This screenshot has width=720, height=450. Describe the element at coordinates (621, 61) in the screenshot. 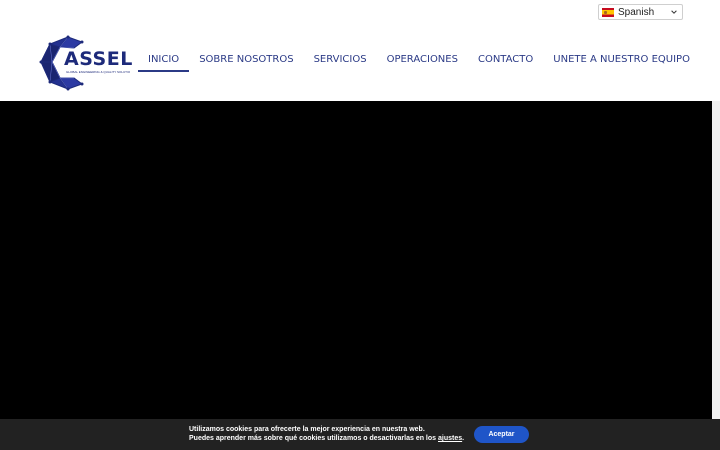

I see `nav-item-unete: UNETE A NUESTRO EQUIPO` at that location.